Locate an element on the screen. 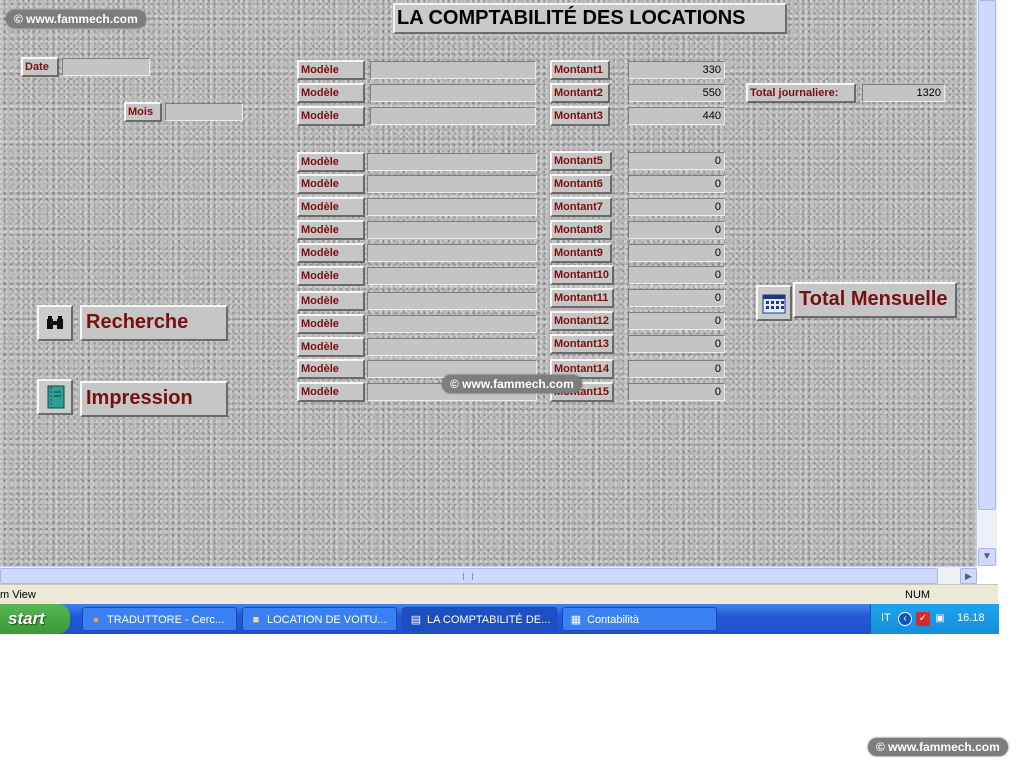 This screenshot has width=1024, height=768. chevron-left-icon: ‹ is located at coordinates (905, 619).